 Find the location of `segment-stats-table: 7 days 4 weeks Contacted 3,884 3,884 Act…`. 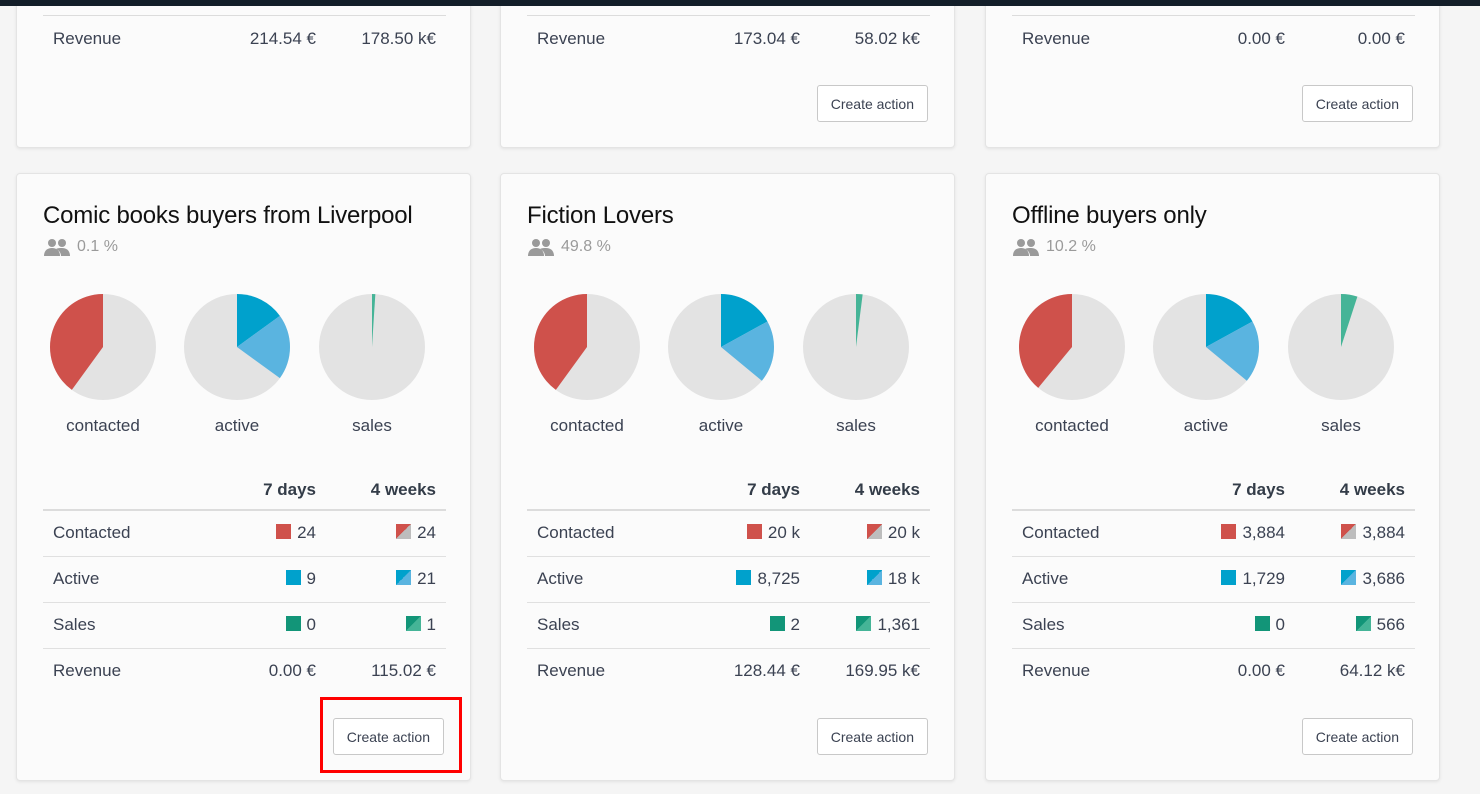

segment-stats-table: 7 days 4 weeks Contacted 3,884 3,884 Act… is located at coordinates (1213, 582).